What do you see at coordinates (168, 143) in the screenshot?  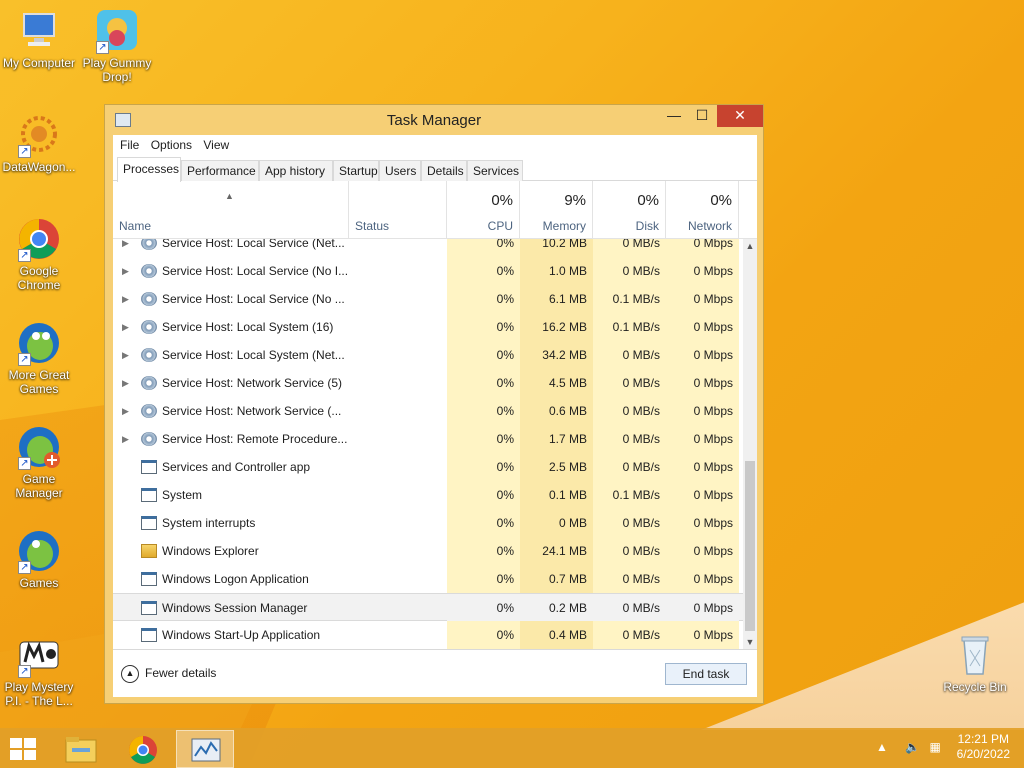 I see `menu-options: Options` at bounding box center [168, 143].